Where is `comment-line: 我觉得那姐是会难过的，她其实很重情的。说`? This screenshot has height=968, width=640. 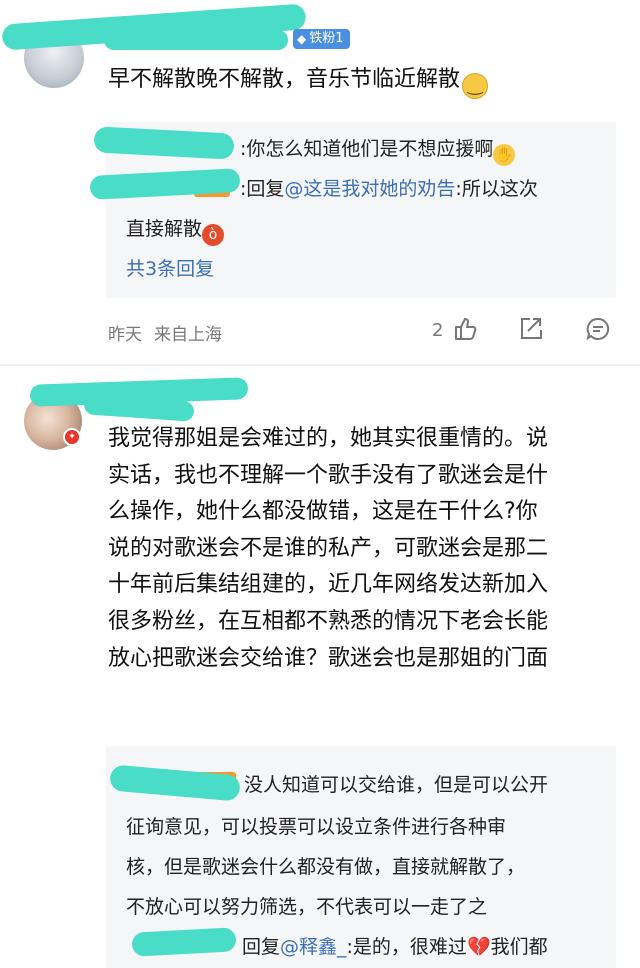 comment-line: 我觉得那姐是会难过的，她其实很重情的。说 is located at coordinates (328, 438).